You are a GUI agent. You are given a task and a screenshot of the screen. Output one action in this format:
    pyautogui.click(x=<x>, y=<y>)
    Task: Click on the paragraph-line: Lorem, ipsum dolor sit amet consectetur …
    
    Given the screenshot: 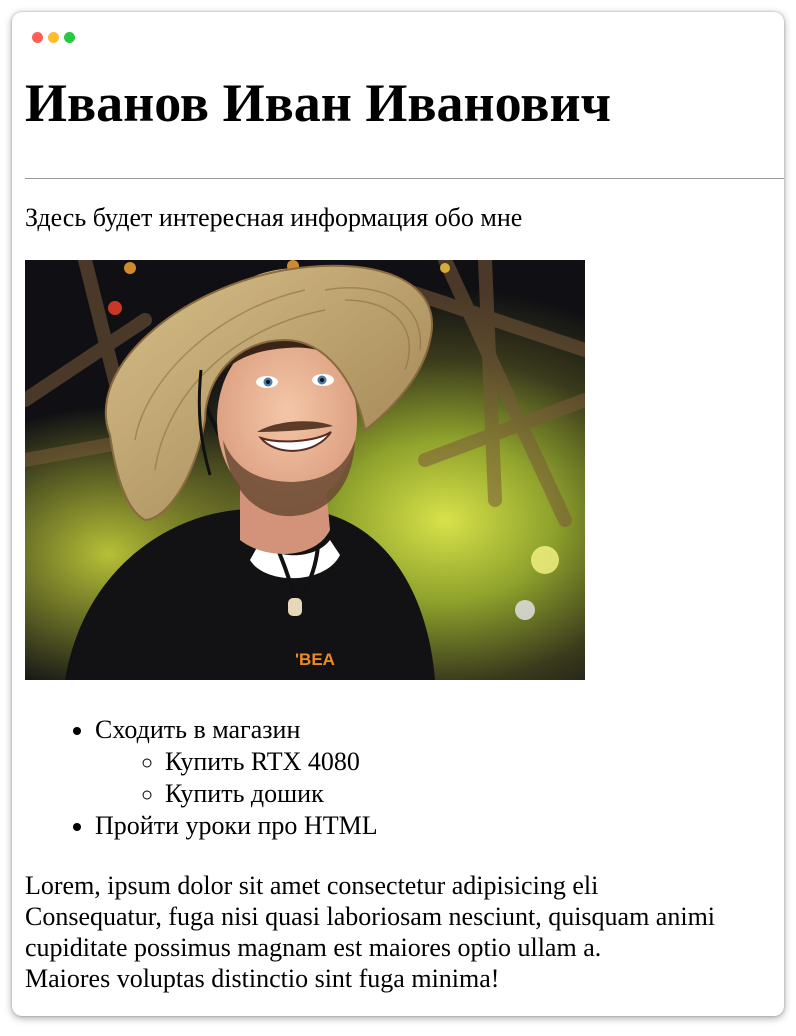 What is the action you would take?
    pyautogui.click(x=312, y=885)
    